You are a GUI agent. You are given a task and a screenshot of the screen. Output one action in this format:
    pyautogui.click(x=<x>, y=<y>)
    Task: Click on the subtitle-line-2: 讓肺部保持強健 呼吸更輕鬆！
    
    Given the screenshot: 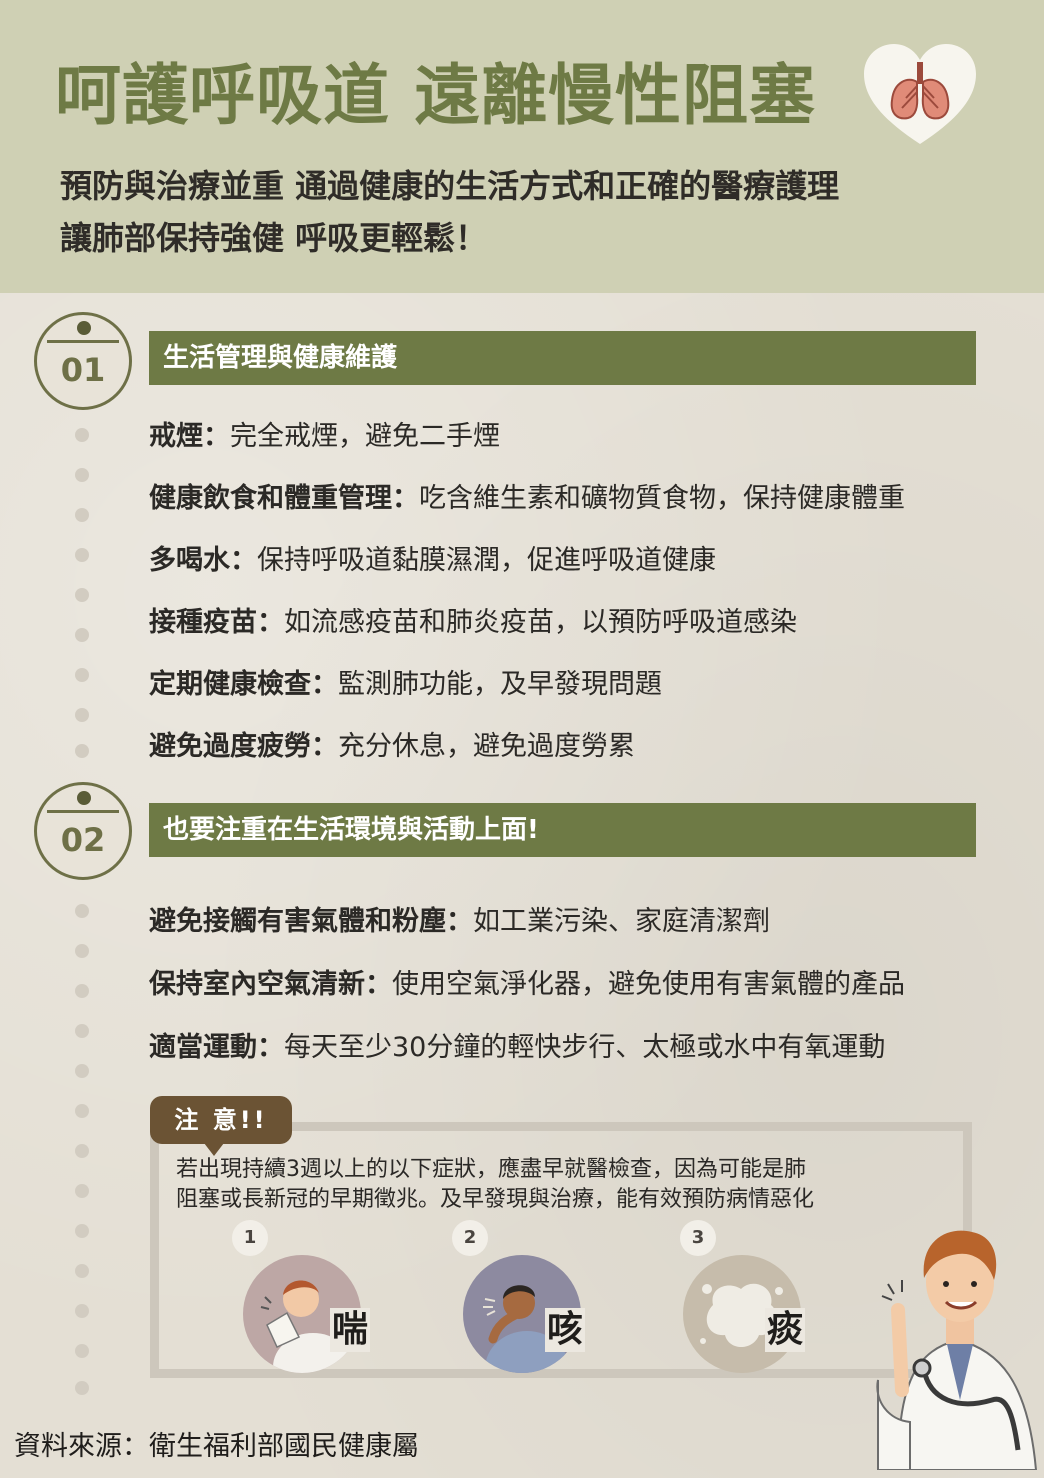 What is the action you would take?
    pyautogui.click(x=274, y=238)
    